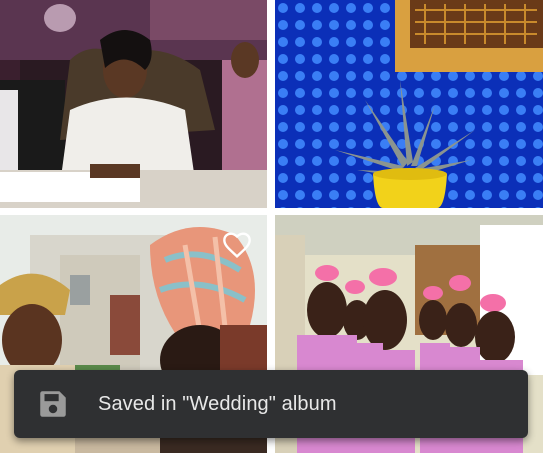 This screenshot has height=453, width=543. Describe the element at coordinates (53, 404) in the screenshot. I see `save-icon` at that location.